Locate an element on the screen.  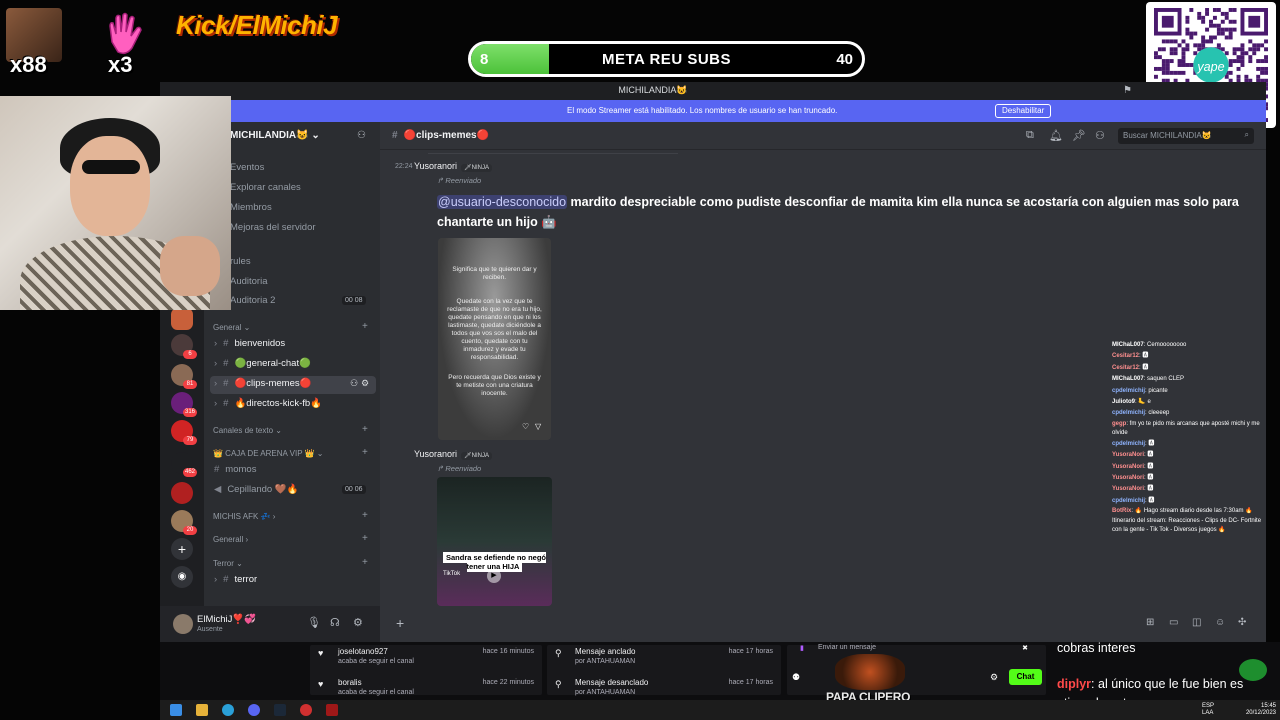
webcam-feed is located at coordinates (115, 203).